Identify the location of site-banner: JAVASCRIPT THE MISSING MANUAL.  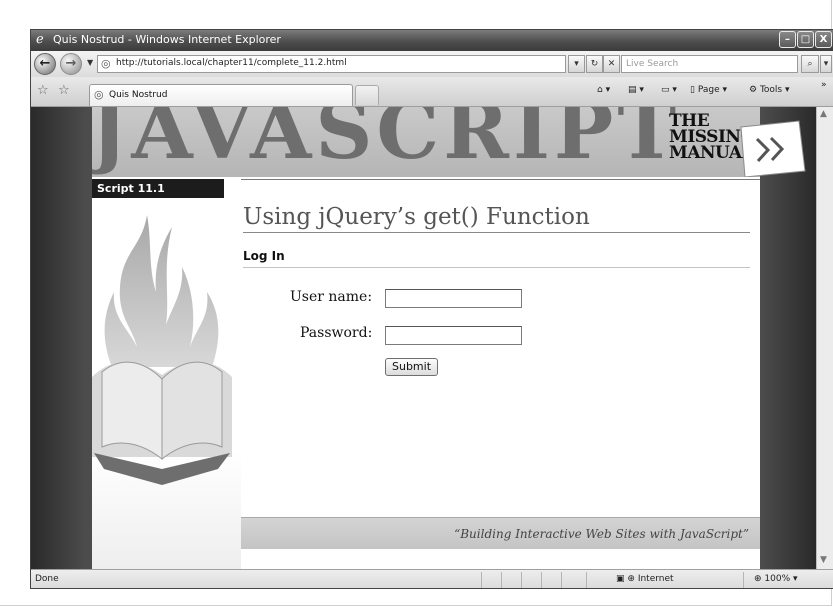
(426, 142).